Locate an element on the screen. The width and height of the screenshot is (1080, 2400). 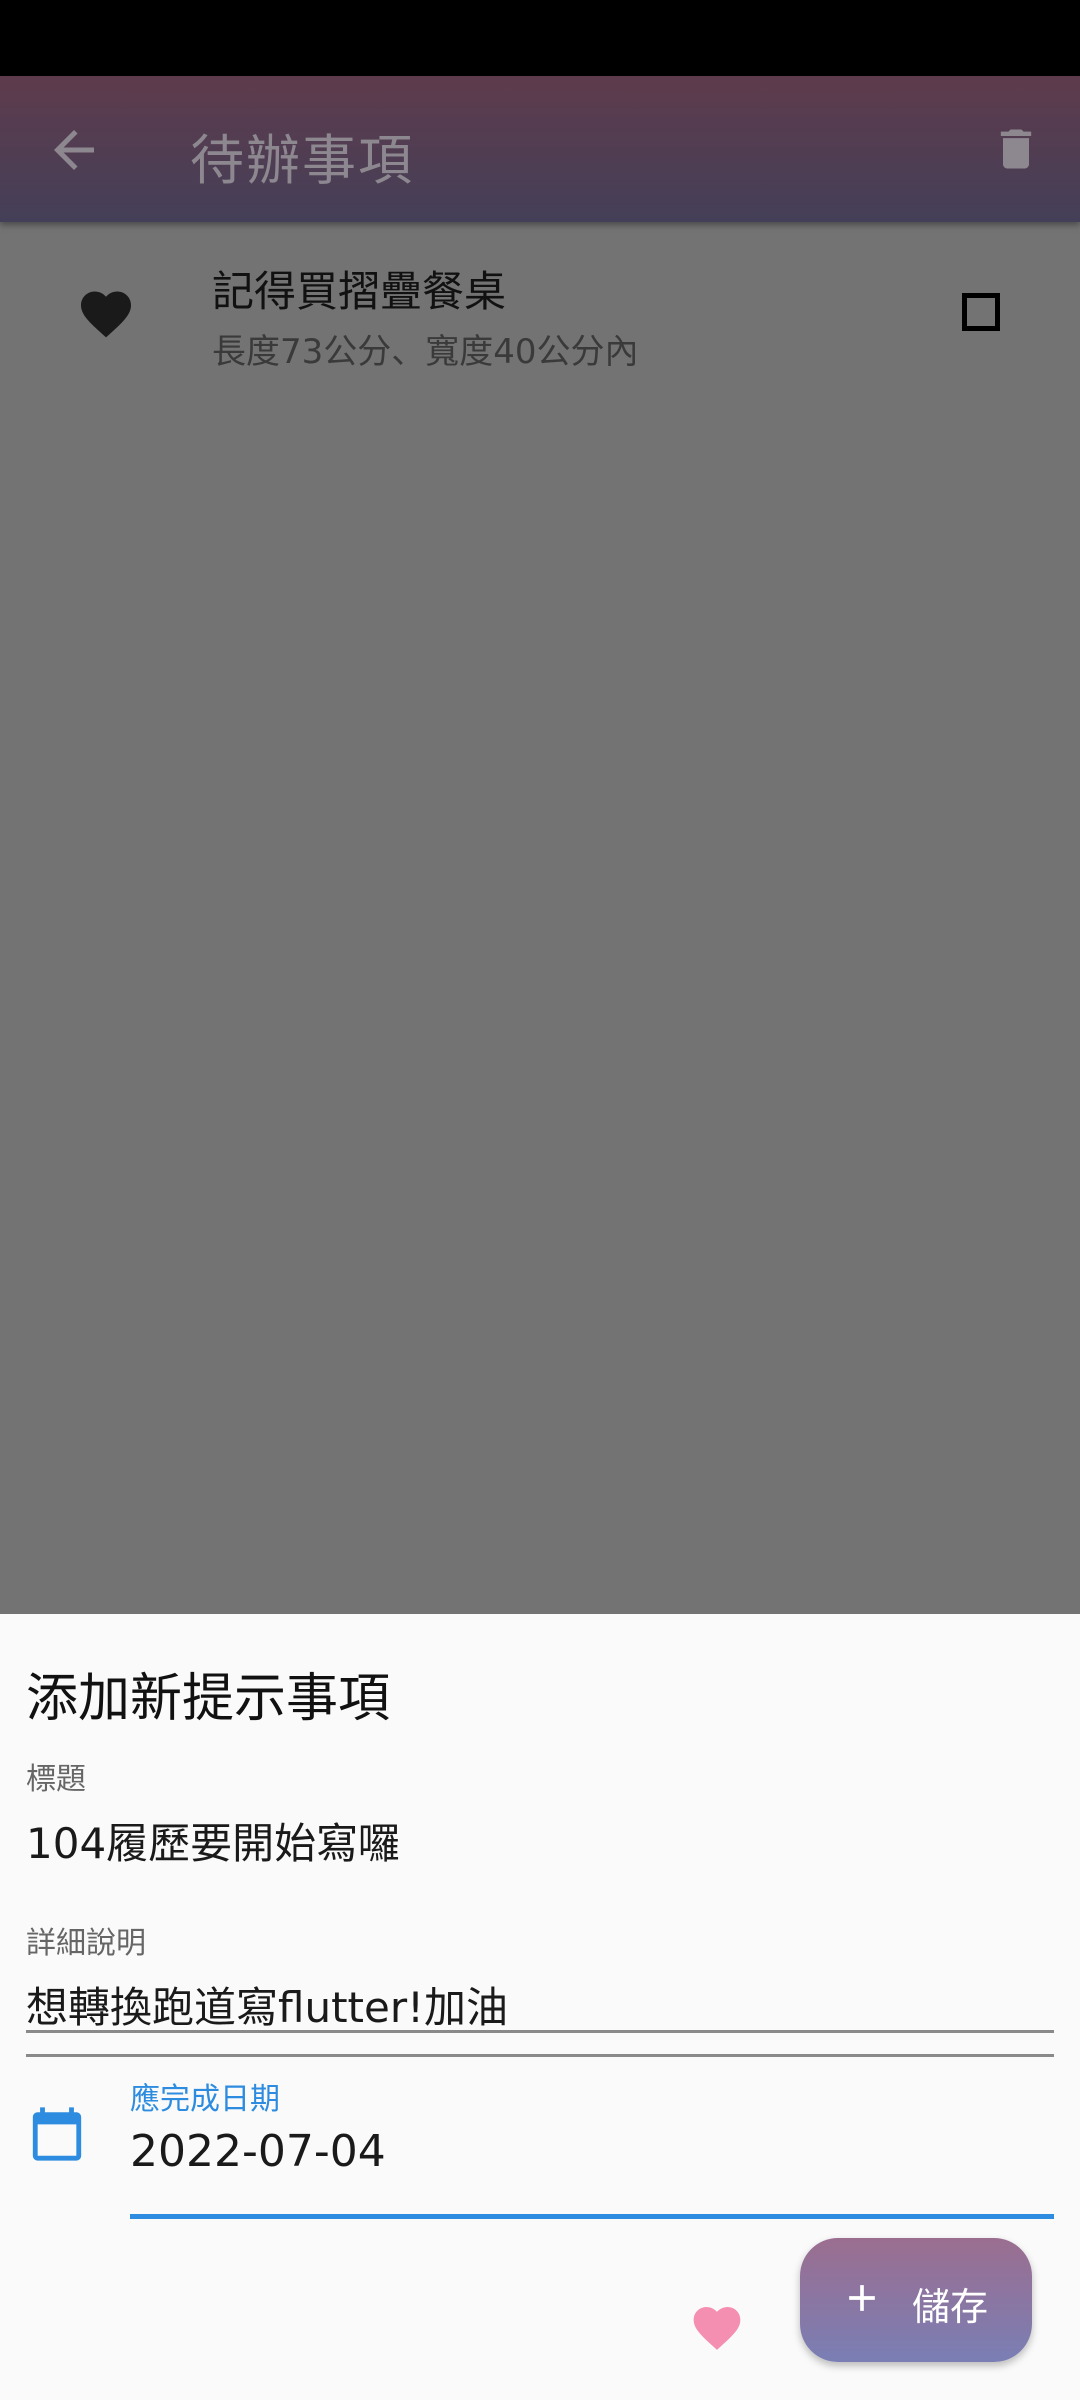
title-field-value: 104履歷要開始寫囉 is located at coordinates (213, 1840).